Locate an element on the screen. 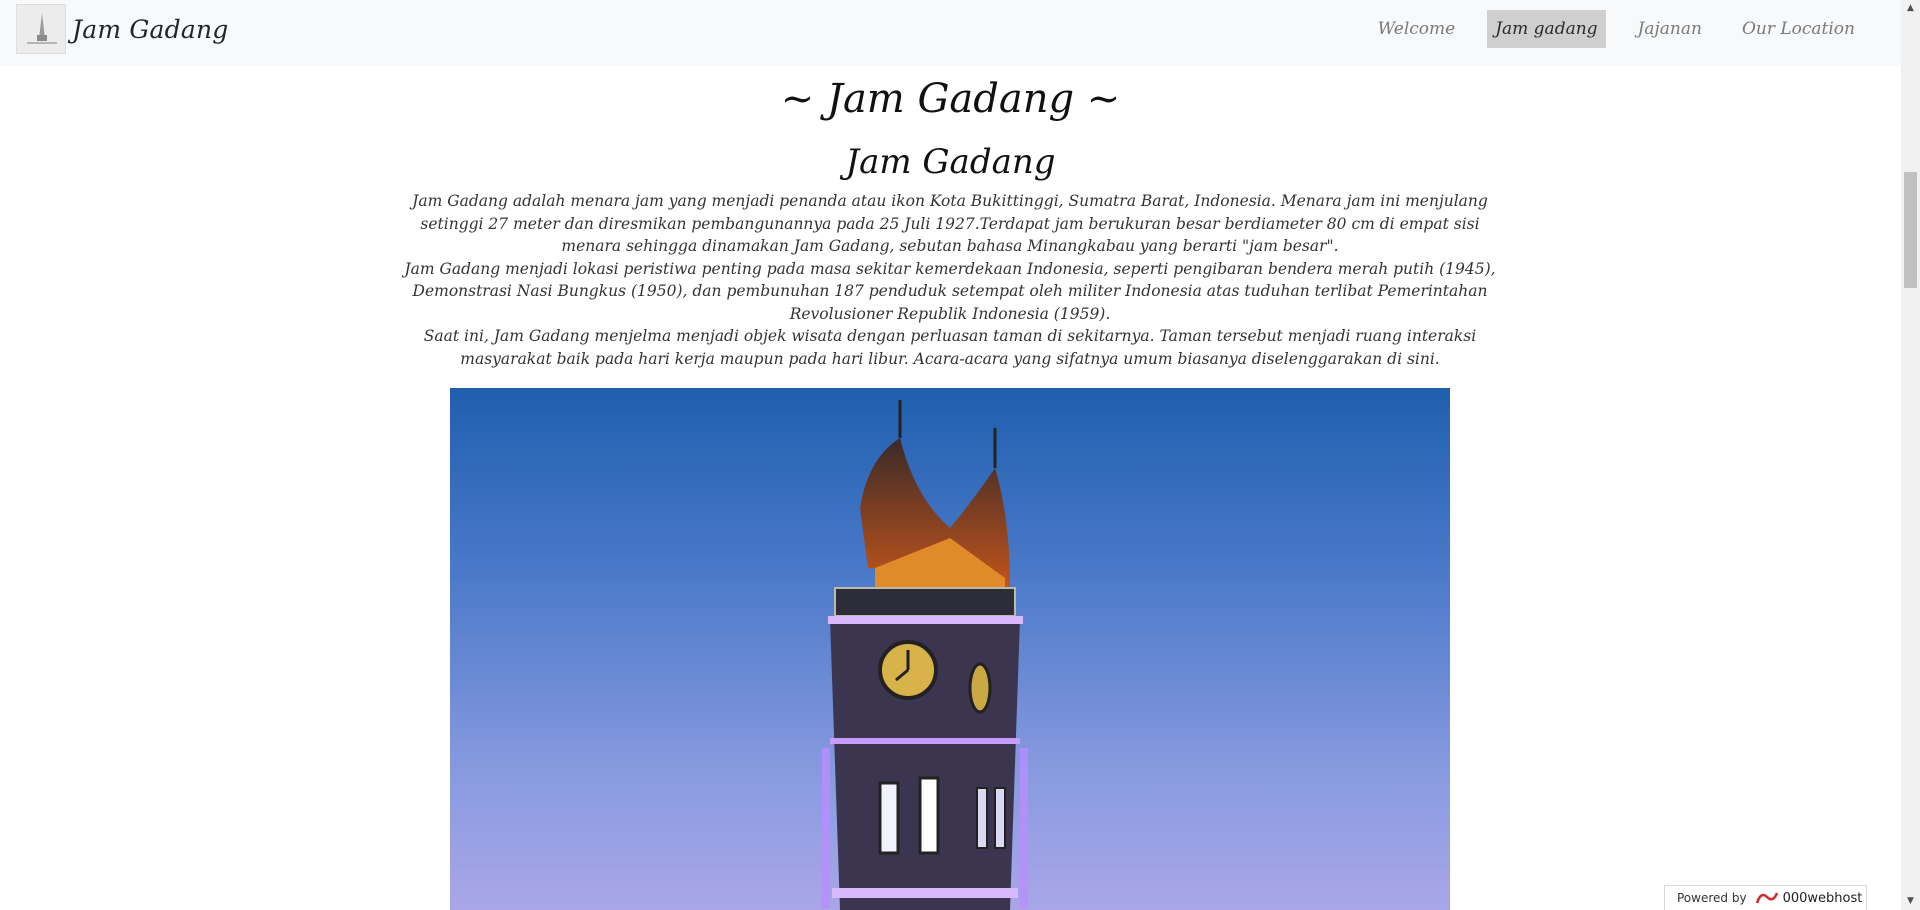 Image resolution: width=1920 pixels, height=910 pixels. vertical-scrollbar: ▲ ▼ is located at coordinates (1910, 455).